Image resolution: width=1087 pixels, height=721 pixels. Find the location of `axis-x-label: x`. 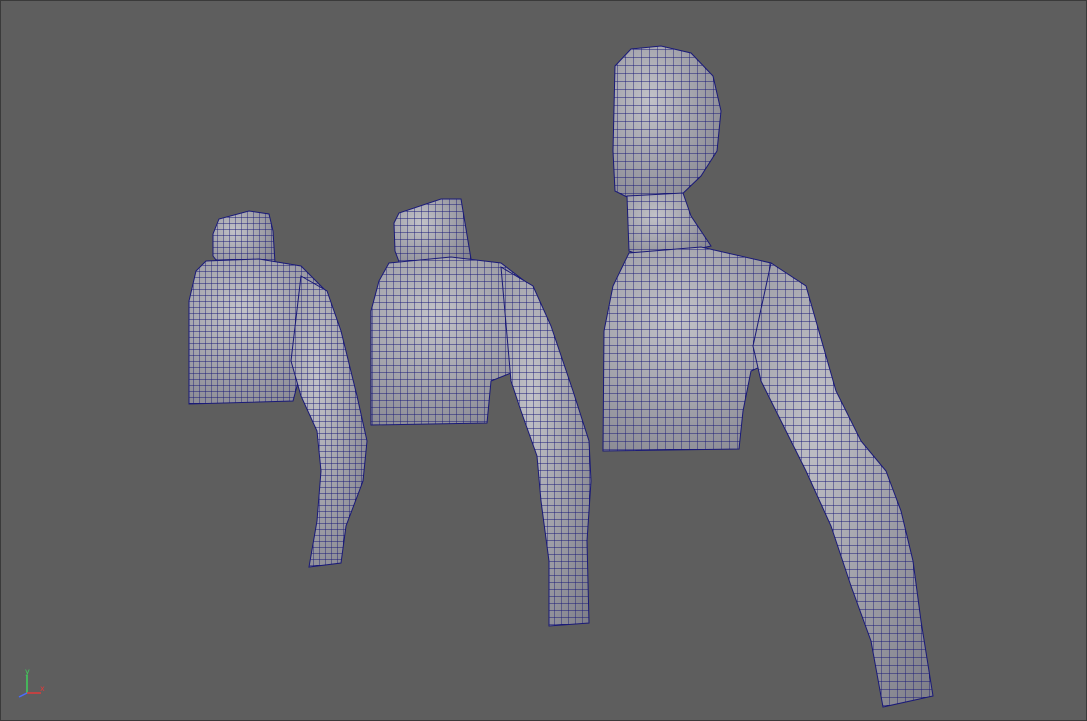

axis-x-label: x is located at coordinates (42, 688).